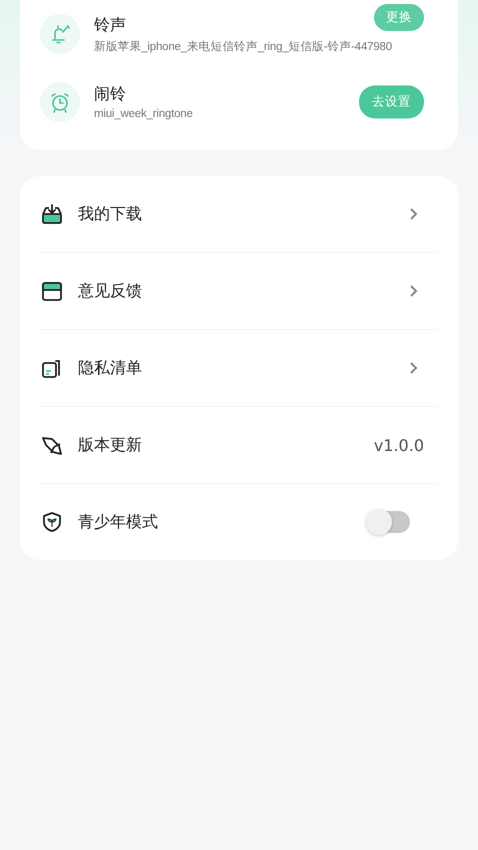  What do you see at coordinates (110, 94) in the screenshot?
I see `setting-title: 闹铃` at bounding box center [110, 94].